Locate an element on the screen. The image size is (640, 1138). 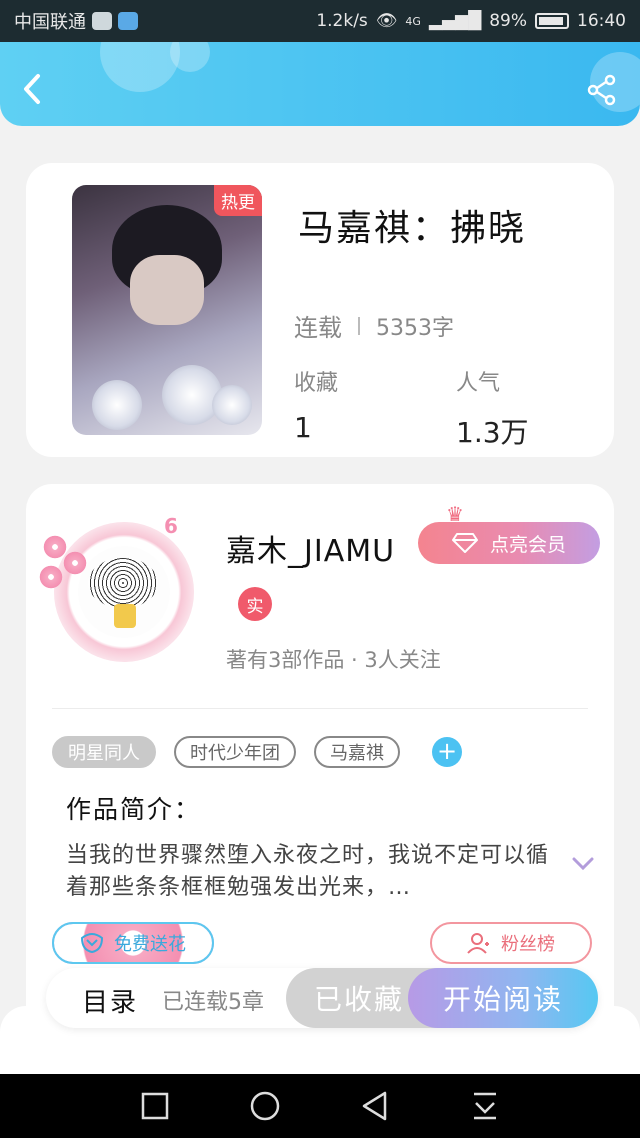
vip-button: 点亮会员 is located at coordinates (509, 543).